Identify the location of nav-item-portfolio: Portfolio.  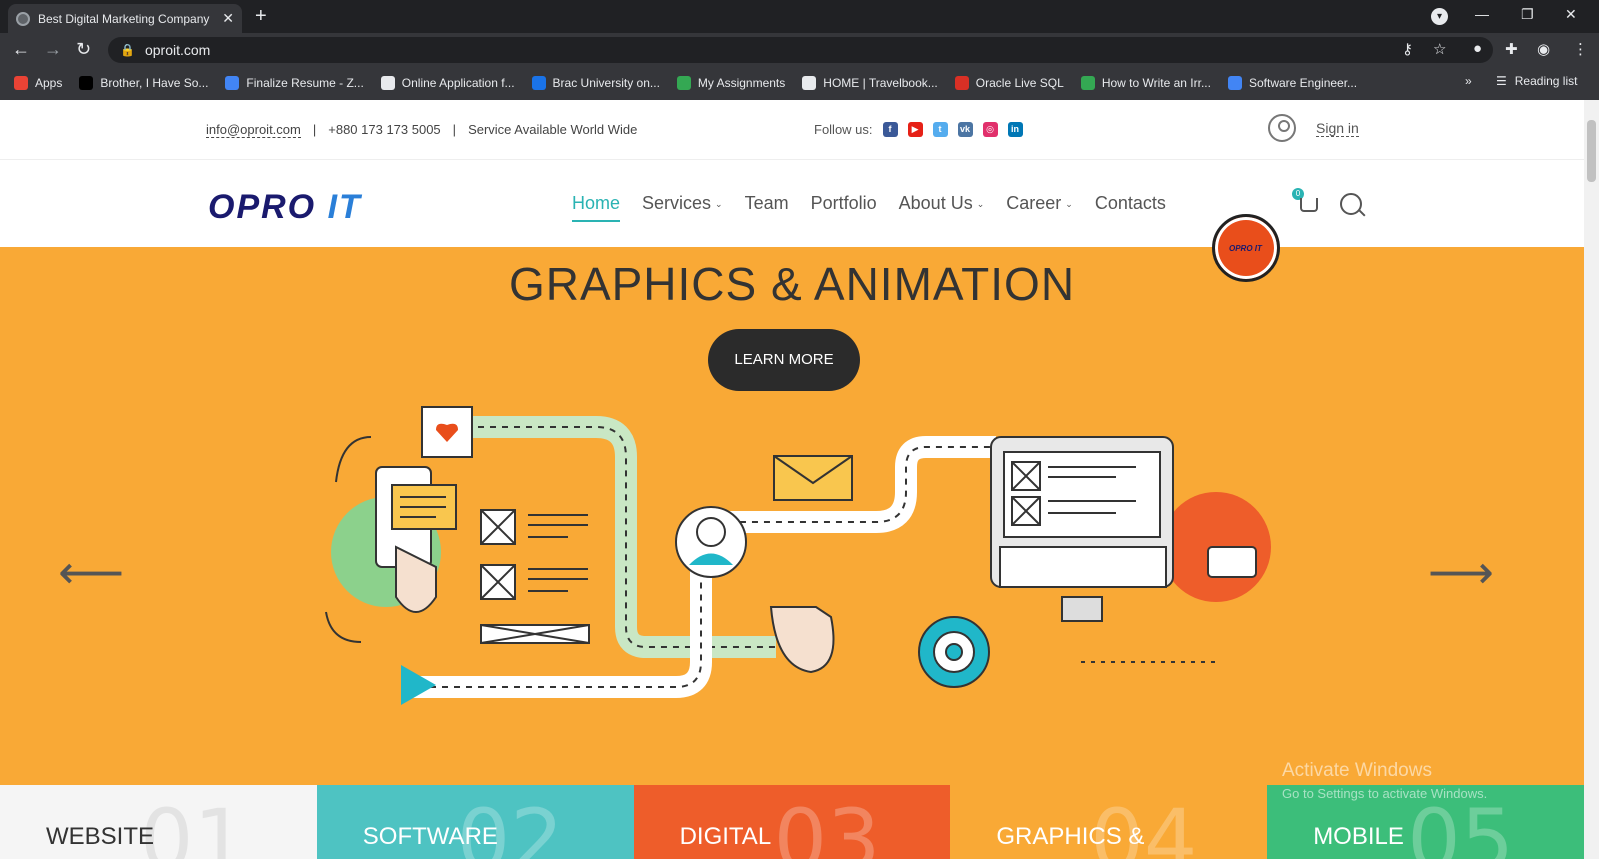
(844, 207).